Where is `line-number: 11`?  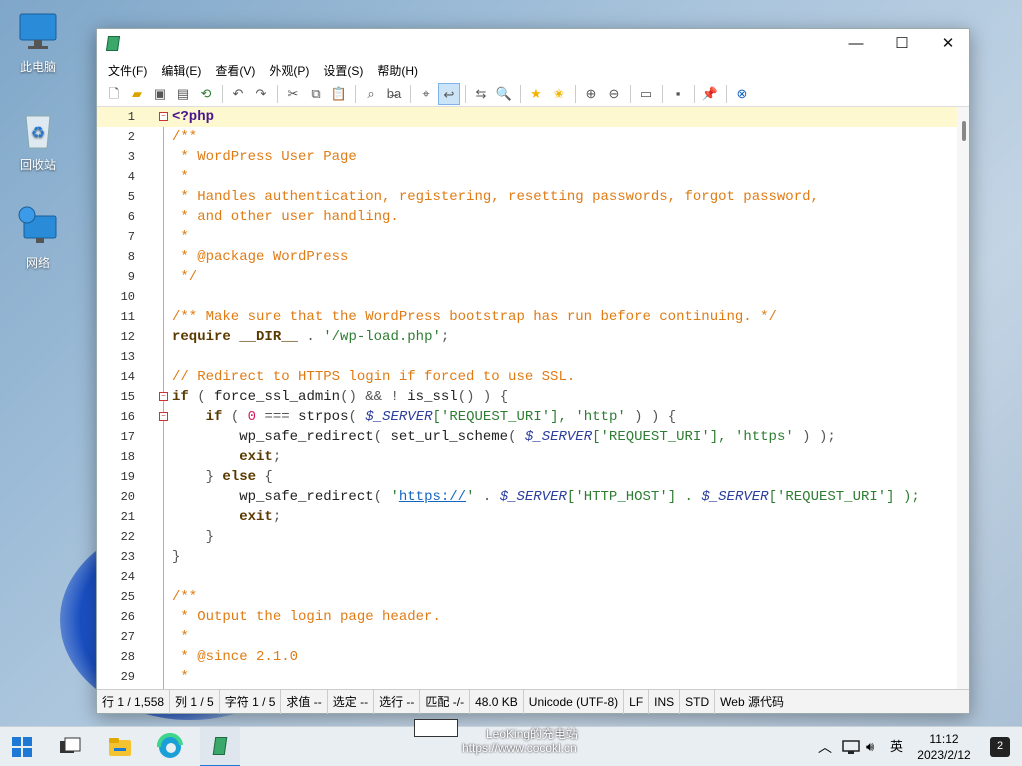
line-number: 11 is located at coordinates (127, 317).